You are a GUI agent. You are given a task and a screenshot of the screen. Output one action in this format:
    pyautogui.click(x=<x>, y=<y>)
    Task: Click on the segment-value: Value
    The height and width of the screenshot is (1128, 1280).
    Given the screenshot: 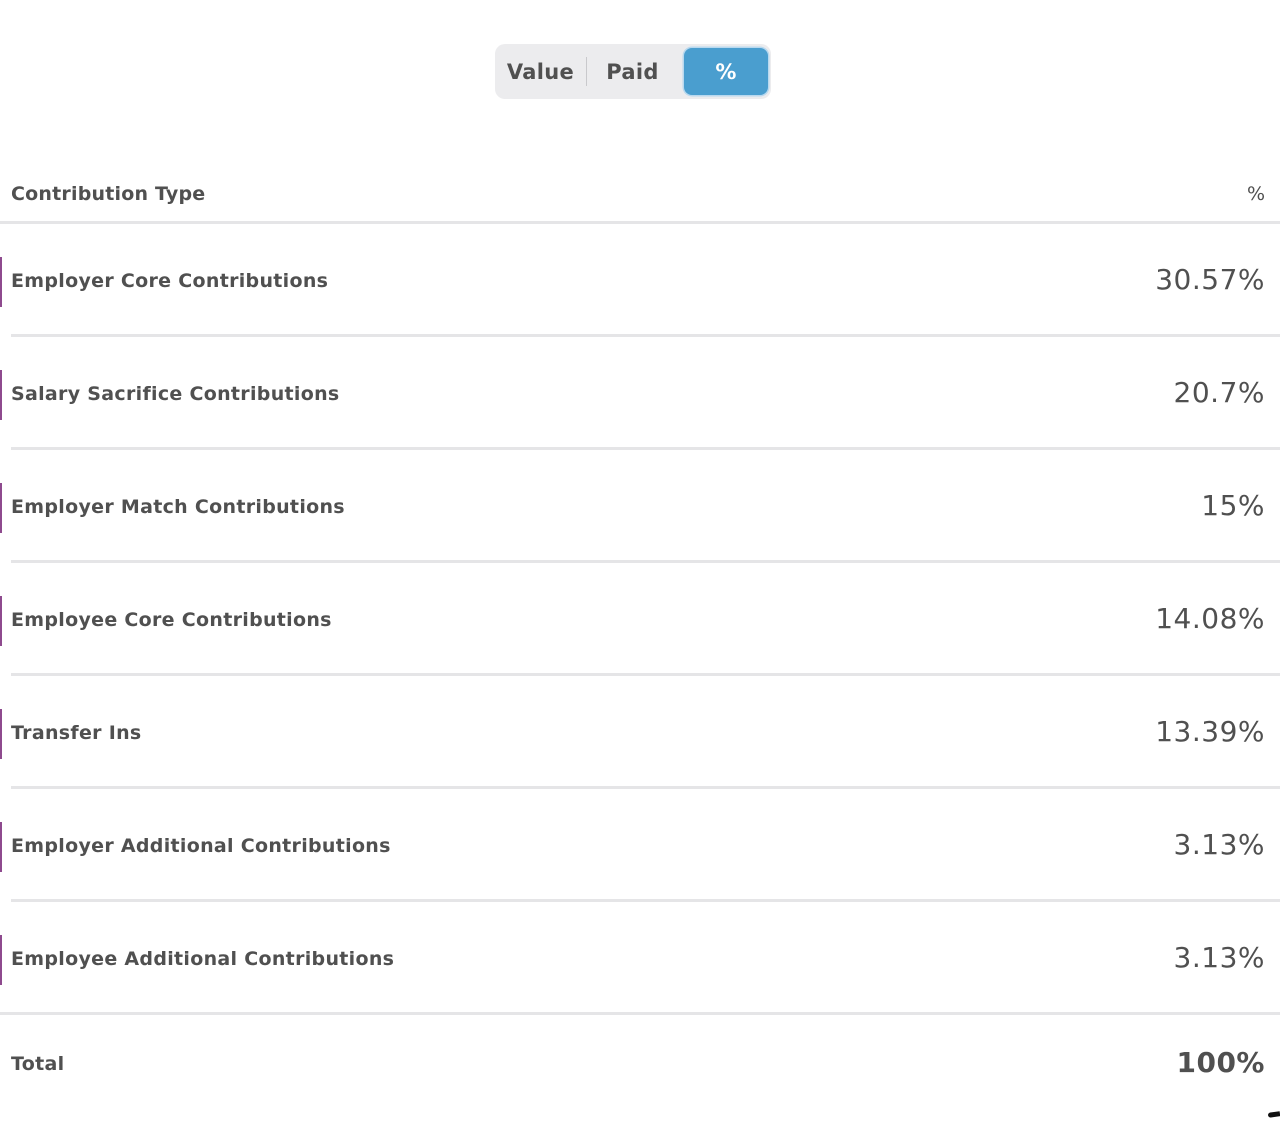 What is the action you would take?
    pyautogui.click(x=540, y=71)
    